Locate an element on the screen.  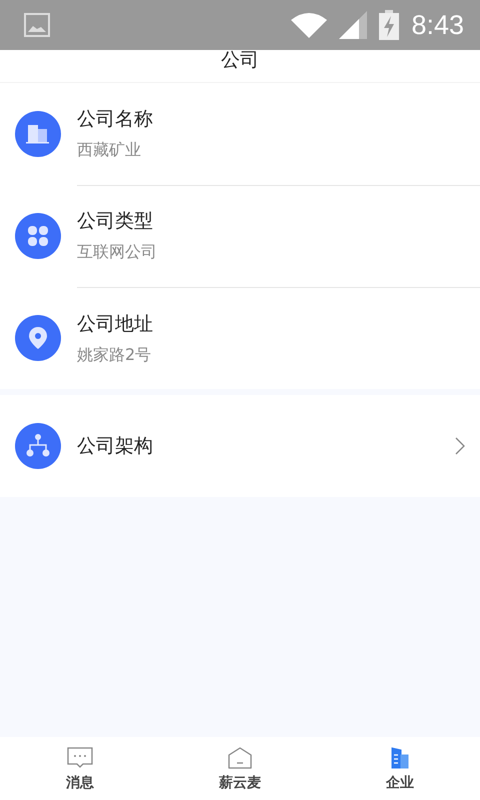
tab: 薪云麦 is located at coordinates (240, 768).